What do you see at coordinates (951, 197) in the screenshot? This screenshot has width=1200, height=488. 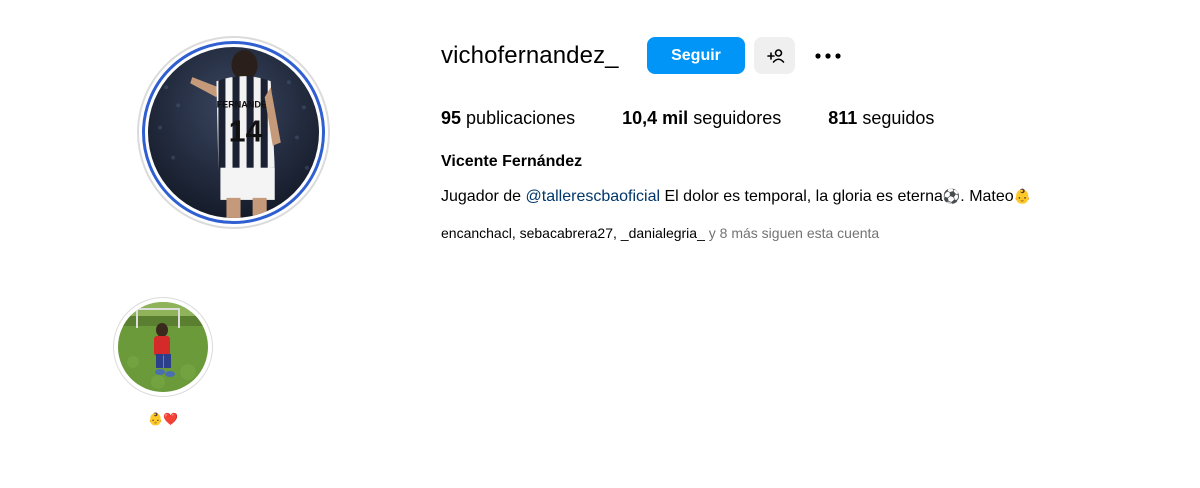 I see `soccer-ball-icon: ⚽` at bounding box center [951, 197].